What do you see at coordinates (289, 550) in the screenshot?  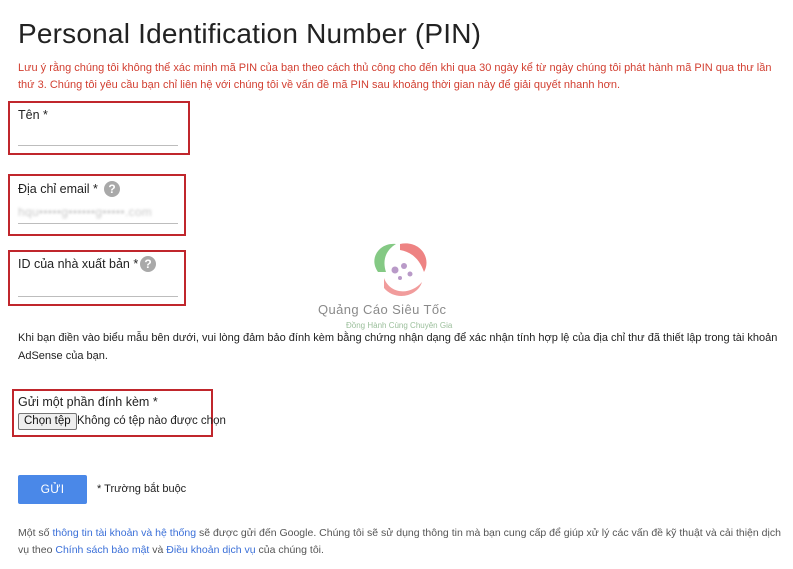 I see `footer-text-4: của chúng tôi.` at bounding box center [289, 550].